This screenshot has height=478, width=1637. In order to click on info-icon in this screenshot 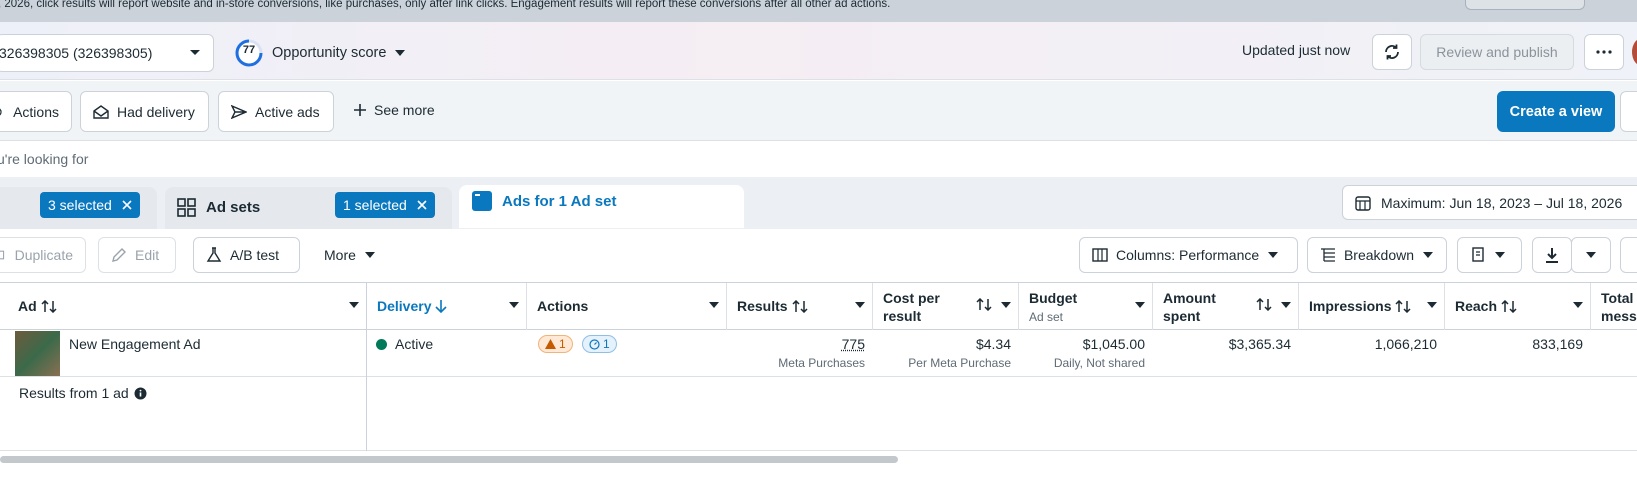, I will do `click(140, 393)`.